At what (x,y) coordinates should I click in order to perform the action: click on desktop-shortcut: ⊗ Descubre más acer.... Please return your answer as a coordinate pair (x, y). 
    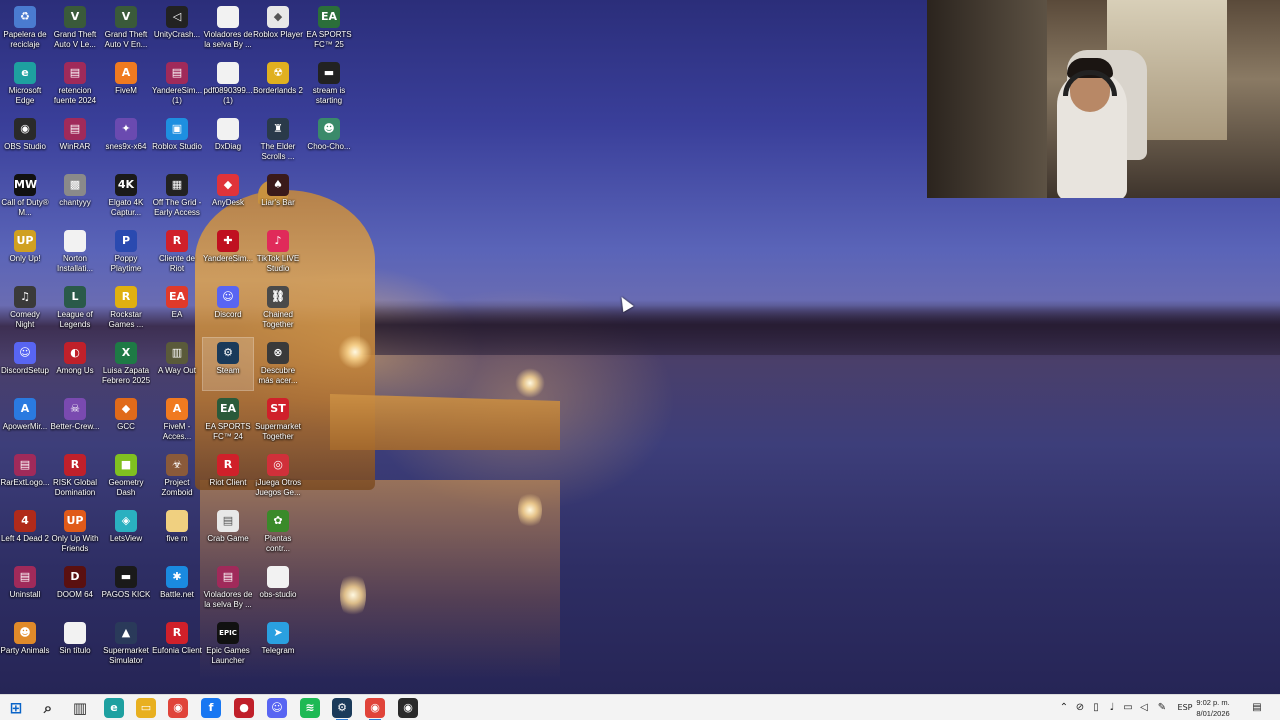
    Looking at the image, I should click on (278, 364).